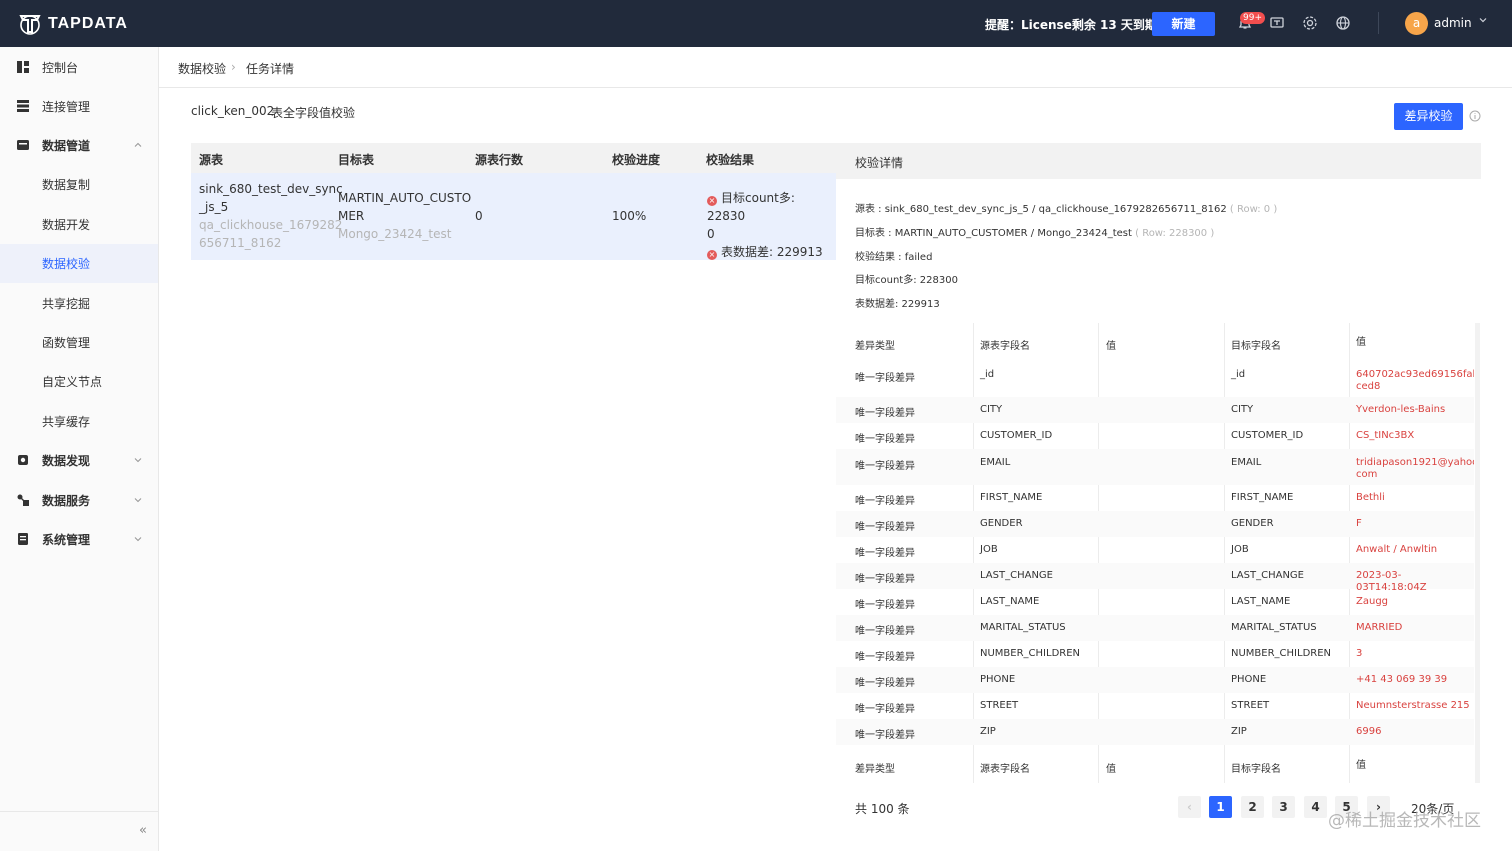 Image resolution: width=1512 pixels, height=851 pixels. Describe the element at coordinates (1242, 409) in the screenshot. I see `target-field-cell: CITY` at that location.